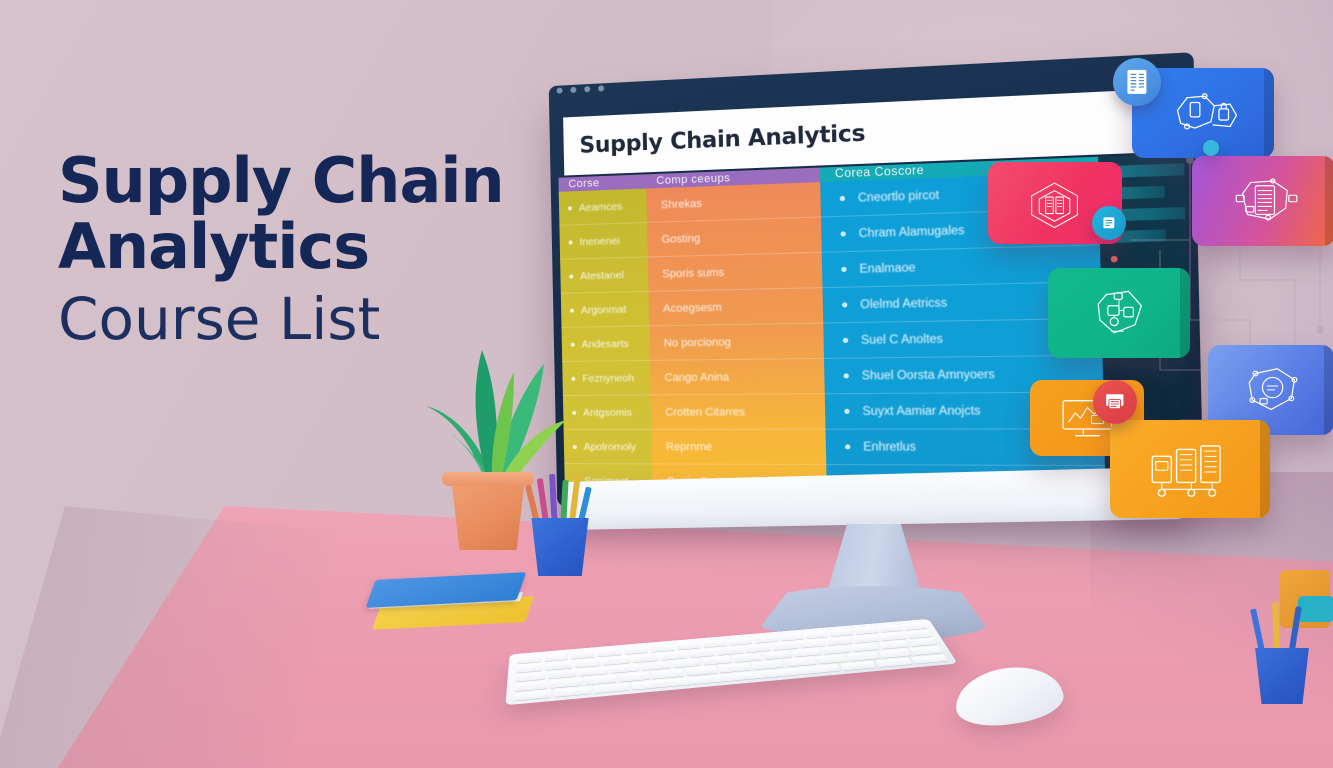  I want to click on pencil-cup-right-body, so click(1282, 676).